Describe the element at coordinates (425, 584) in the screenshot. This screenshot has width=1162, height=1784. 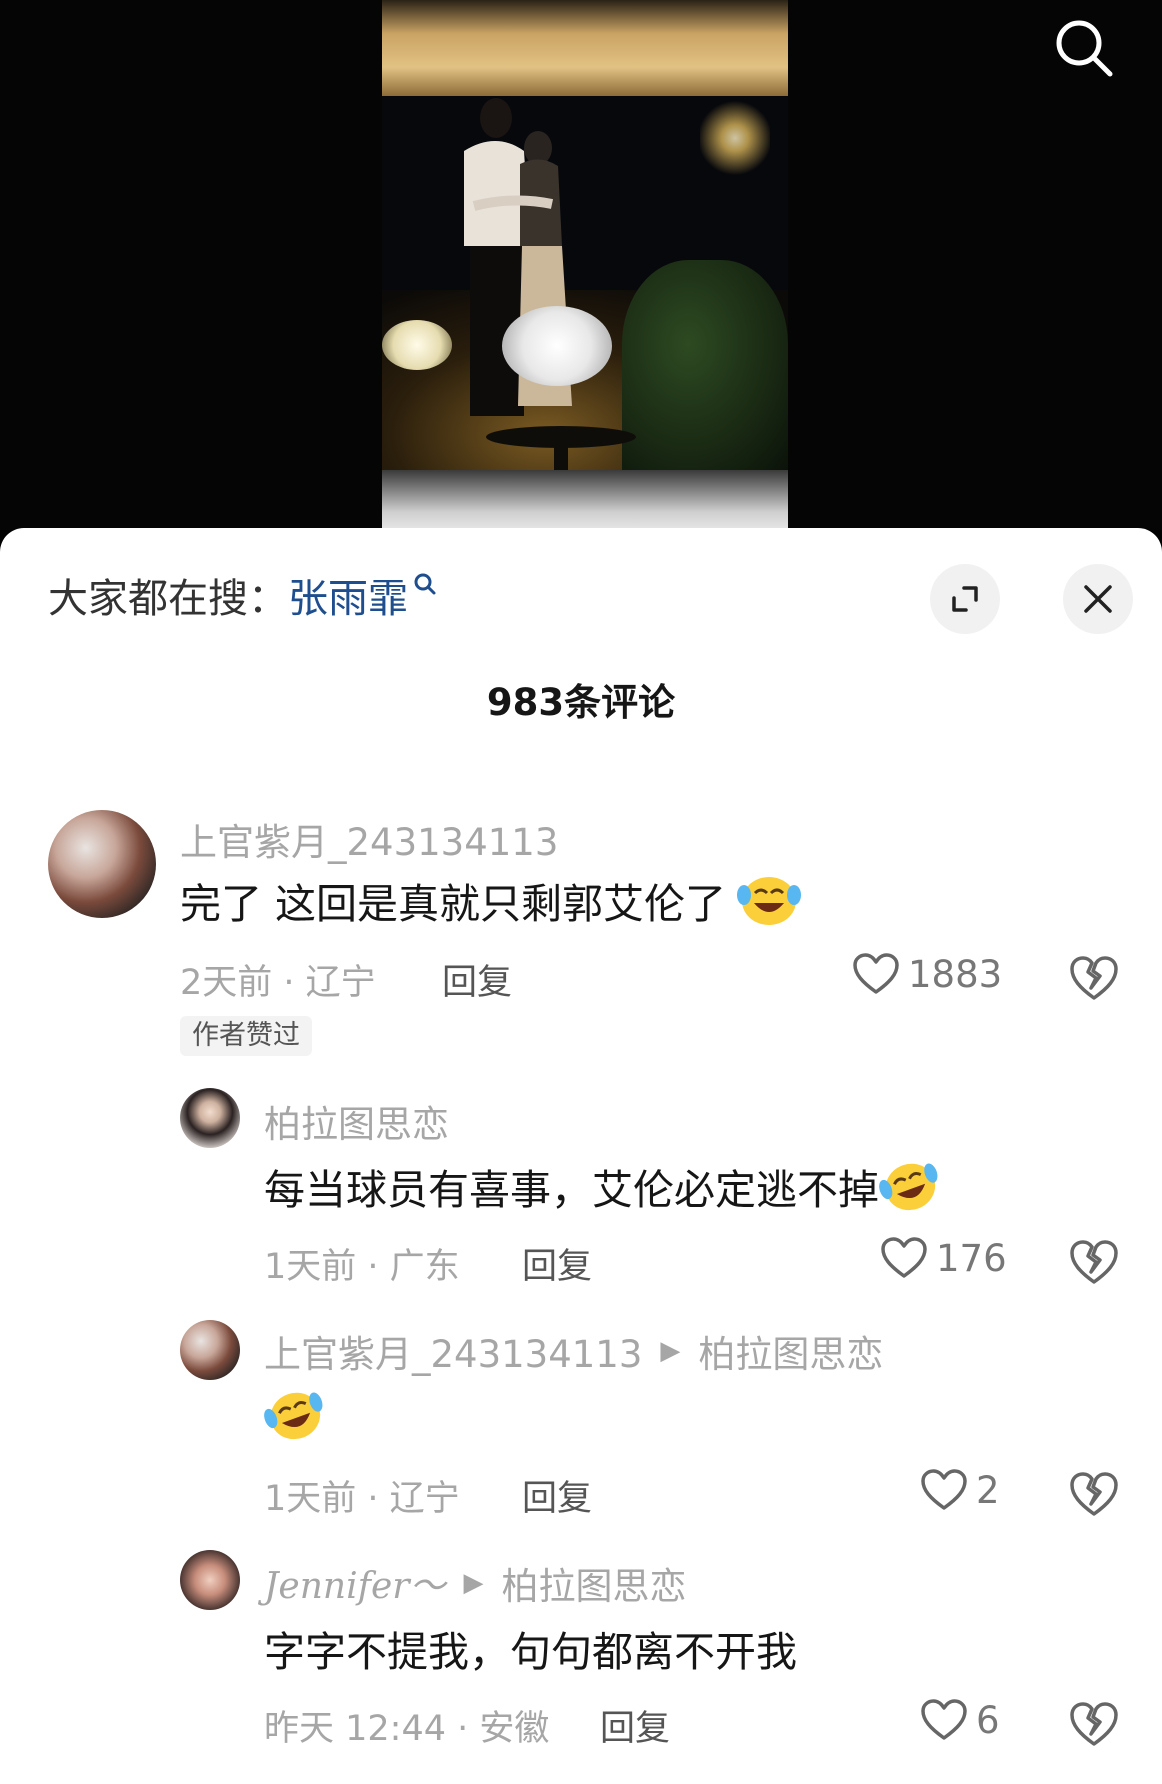
I see `mini-search-icon` at that location.